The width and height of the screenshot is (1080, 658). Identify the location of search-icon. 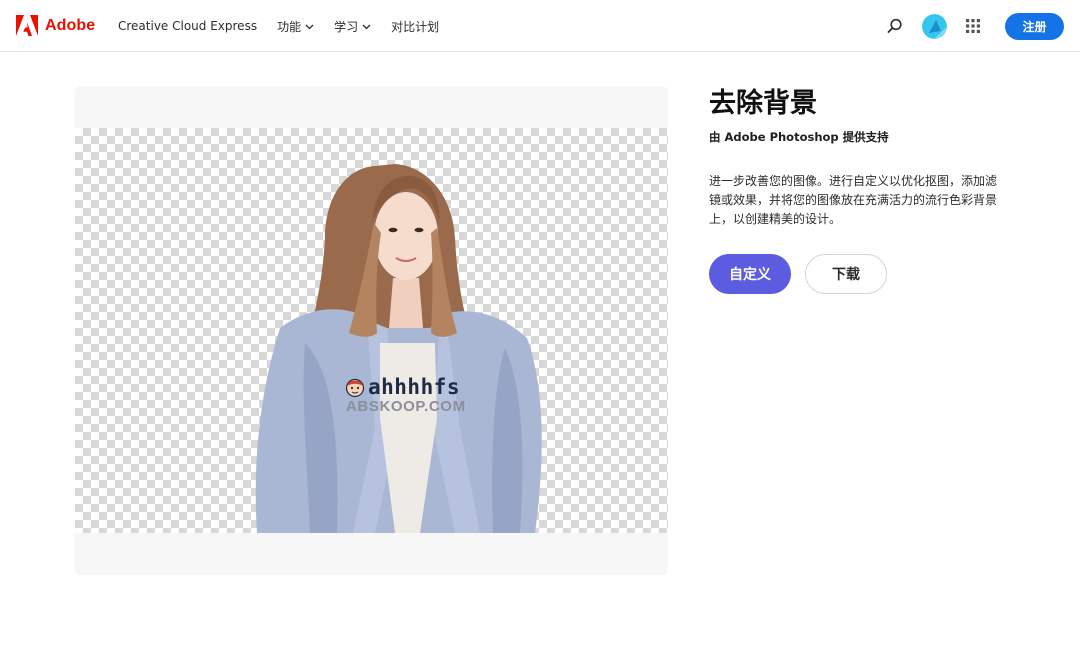
(894, 25).